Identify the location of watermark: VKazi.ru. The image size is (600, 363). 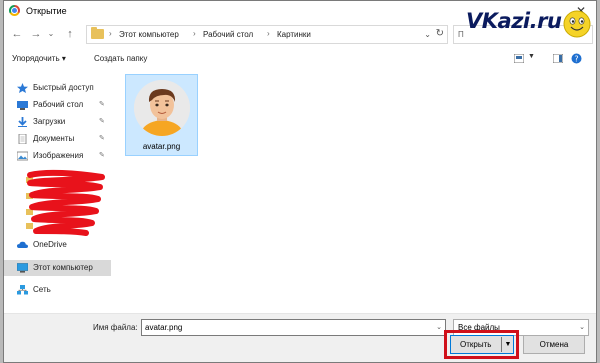
(523, 24).